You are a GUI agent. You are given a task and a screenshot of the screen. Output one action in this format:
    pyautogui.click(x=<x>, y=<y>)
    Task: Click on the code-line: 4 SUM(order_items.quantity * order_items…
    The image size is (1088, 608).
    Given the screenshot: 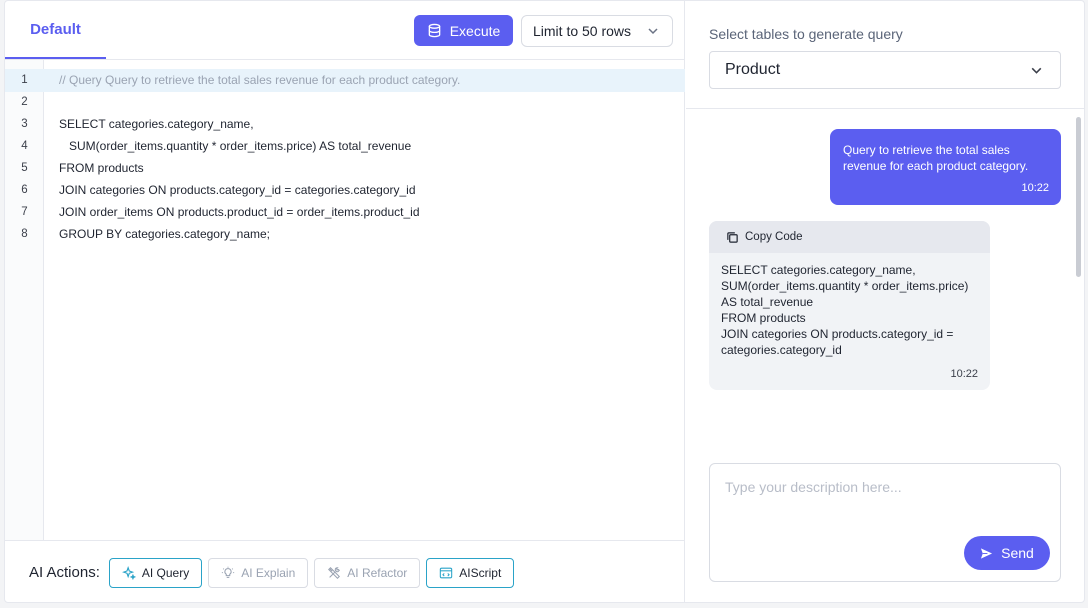 What is the action you would take?
    pyautogui.click(x=345, y=146)
    